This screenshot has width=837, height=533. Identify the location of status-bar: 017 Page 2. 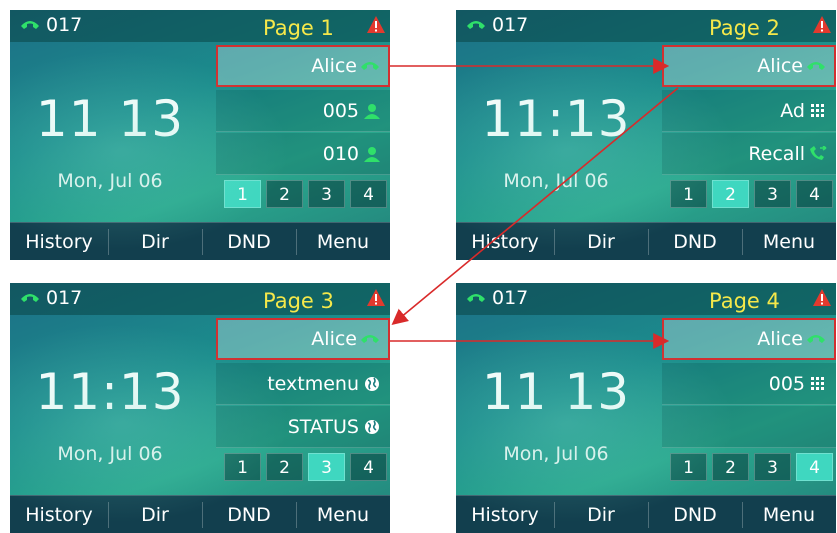
(646, 26).